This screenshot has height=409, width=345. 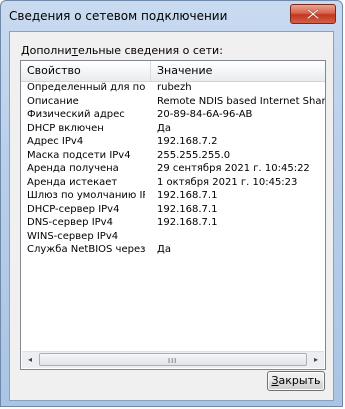 I want to click on table-row: WINS-сервер IPv4, so click(x=173, y=237).